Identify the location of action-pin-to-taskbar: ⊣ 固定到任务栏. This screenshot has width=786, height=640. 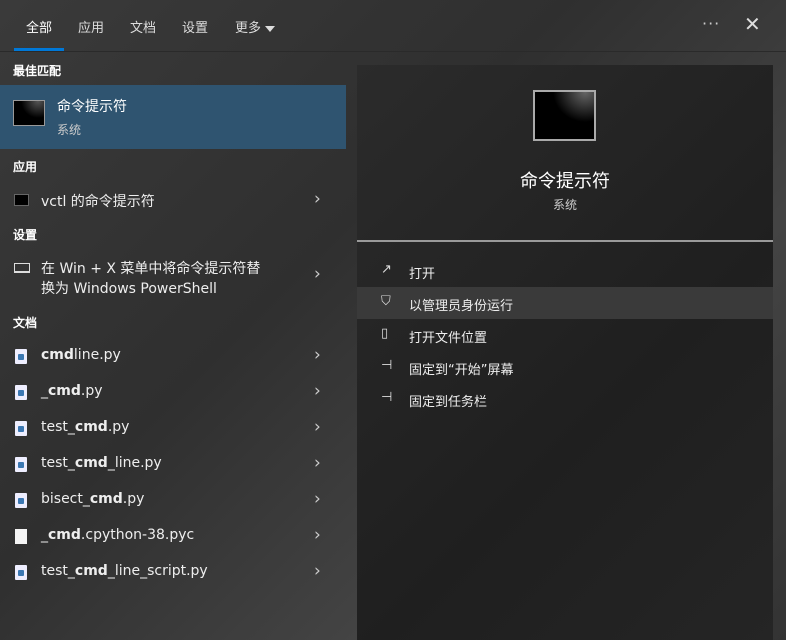
(565, 399).